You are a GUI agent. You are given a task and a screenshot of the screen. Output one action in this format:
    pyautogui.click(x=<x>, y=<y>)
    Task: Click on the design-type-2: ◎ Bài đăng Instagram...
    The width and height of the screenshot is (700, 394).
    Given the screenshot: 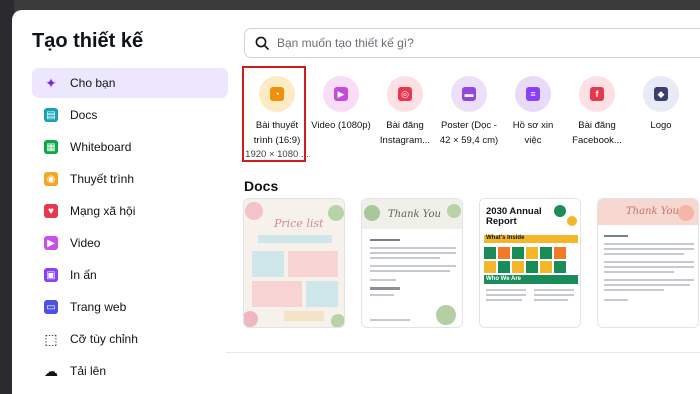 What is the action you would take?
    pyautogui.click(x=405, y=109)
    